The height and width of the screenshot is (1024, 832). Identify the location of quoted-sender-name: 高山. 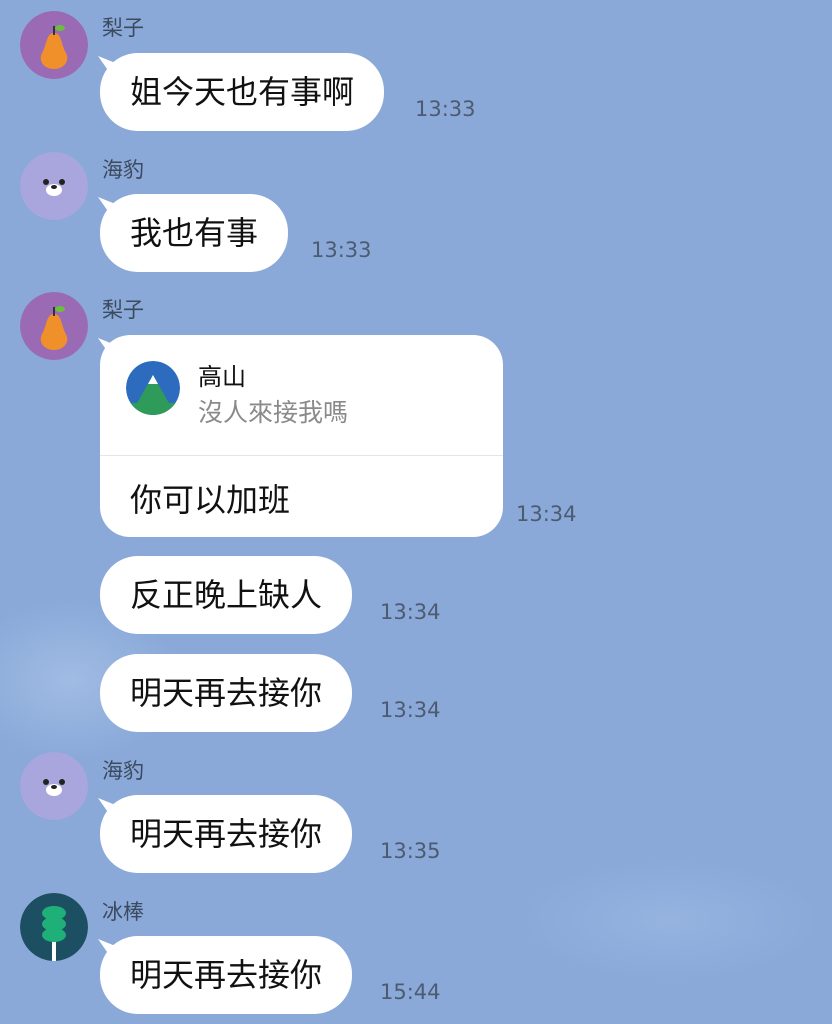
(222, 377).